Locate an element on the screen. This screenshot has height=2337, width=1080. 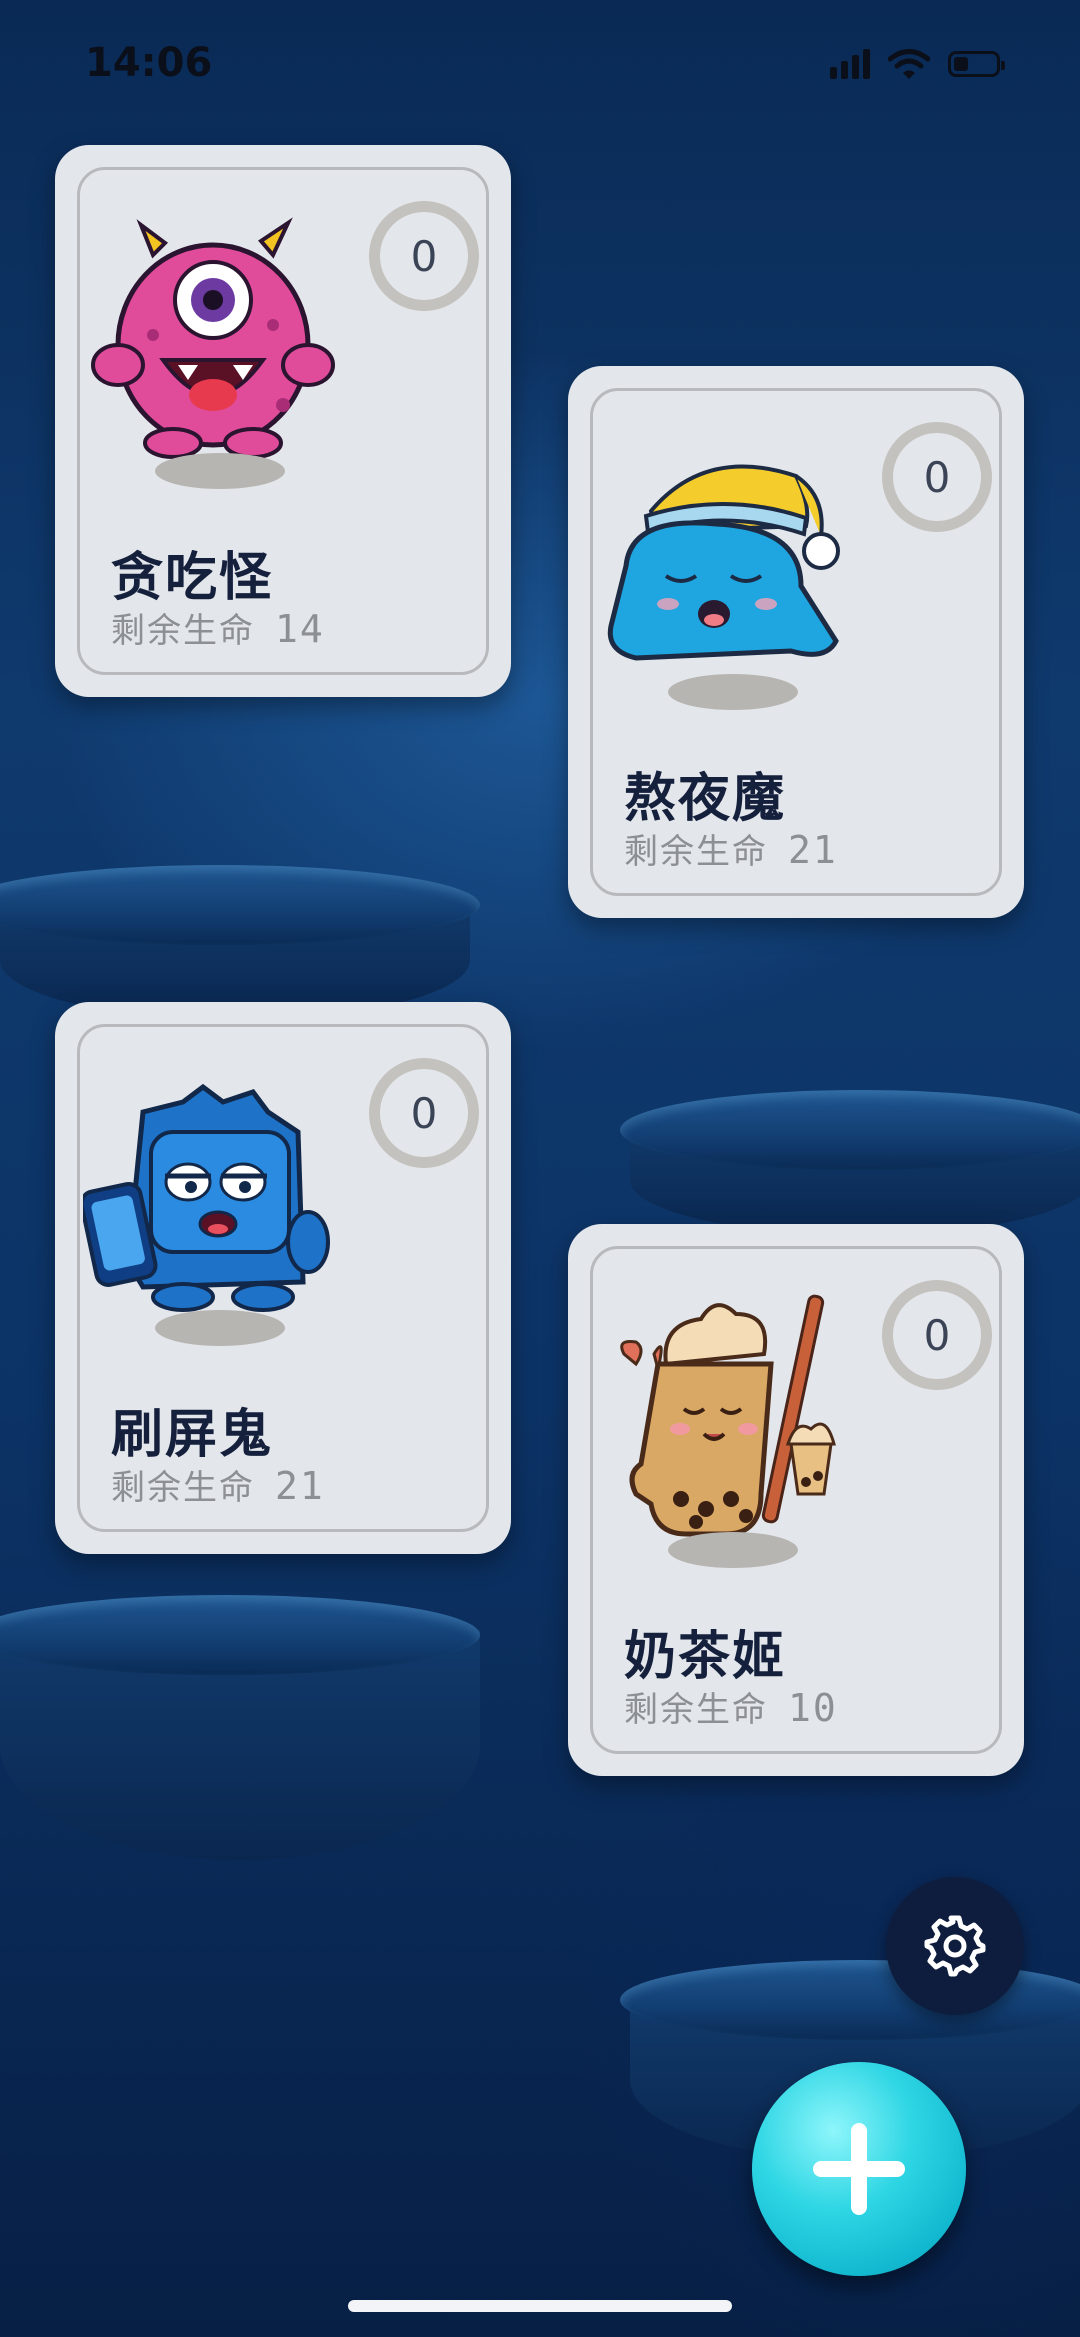
monster-card: 0 贪吃怪 剩余生命 14 is located at coordinates (283, 421).